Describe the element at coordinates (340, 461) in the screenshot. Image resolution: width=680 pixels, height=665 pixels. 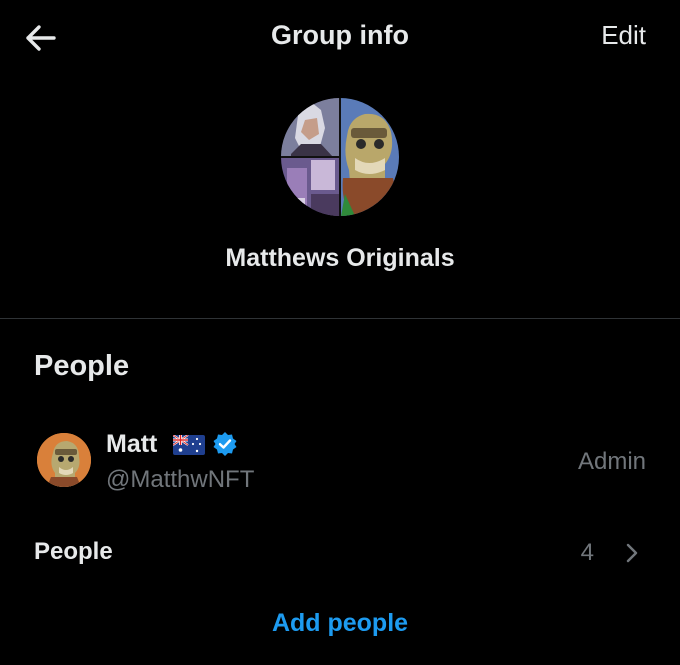
I see `member-row: Matt @MatthwNFT Admin` at that location.